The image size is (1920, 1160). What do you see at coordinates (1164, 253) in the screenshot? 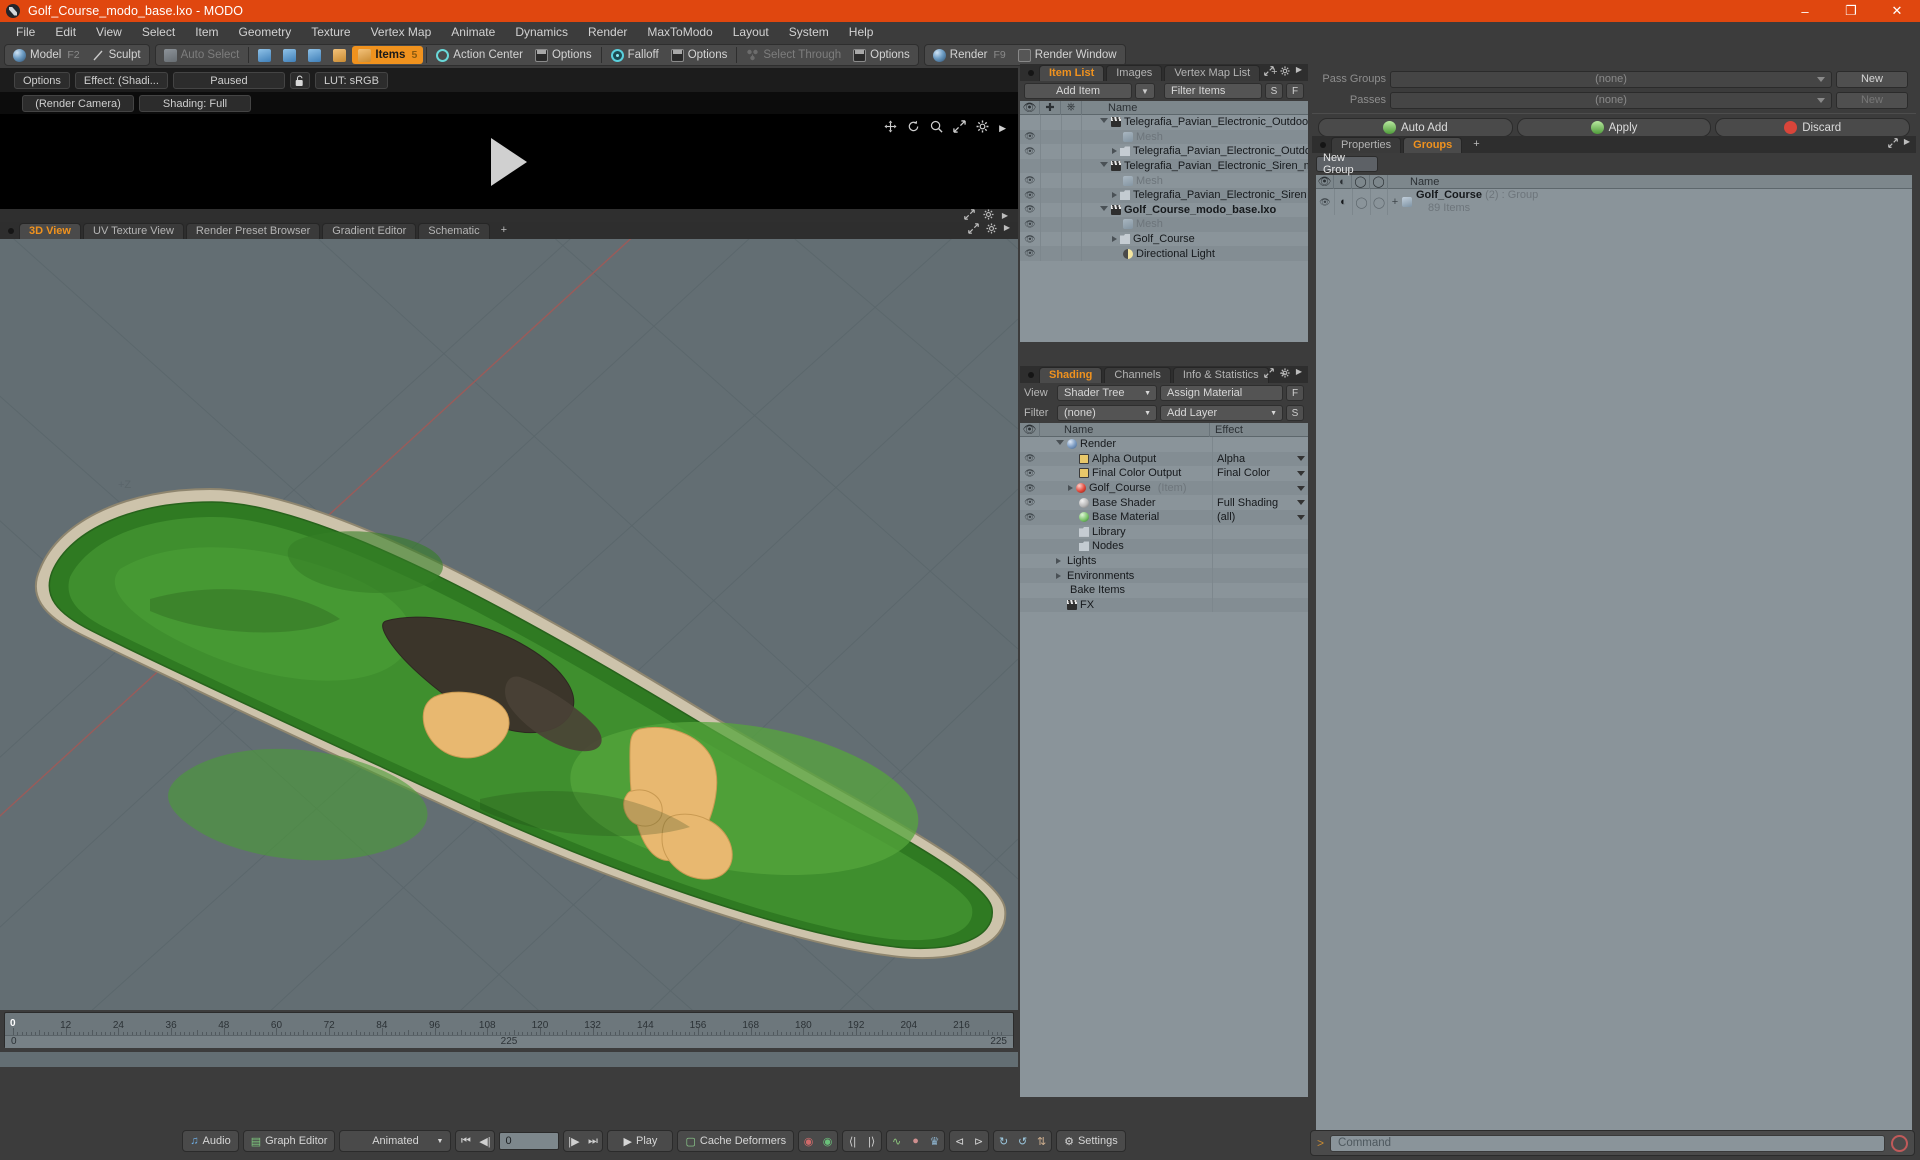
I see `item-list-row: 👁 Directional Light` at bounding box center [1164, 253].